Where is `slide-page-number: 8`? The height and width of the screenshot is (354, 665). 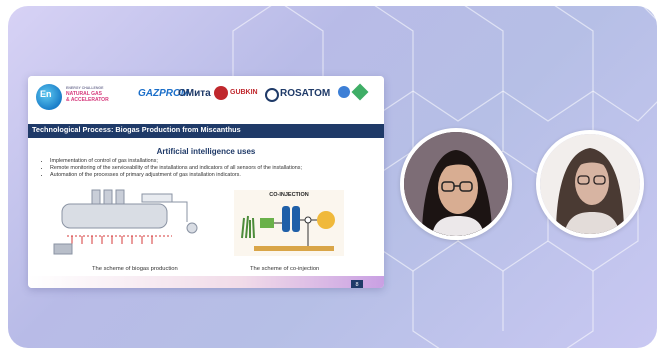
slide-page-number: 8 is located at coordinates (357, 284).